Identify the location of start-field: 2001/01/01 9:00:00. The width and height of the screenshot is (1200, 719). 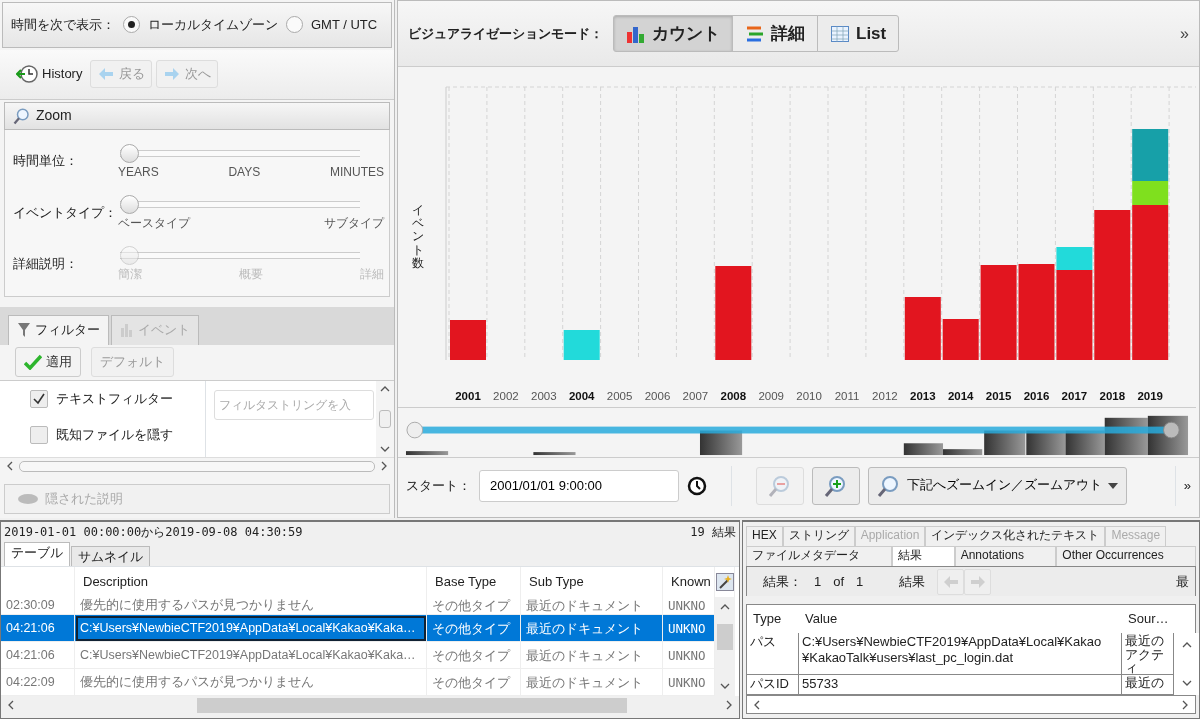
(579, 485).